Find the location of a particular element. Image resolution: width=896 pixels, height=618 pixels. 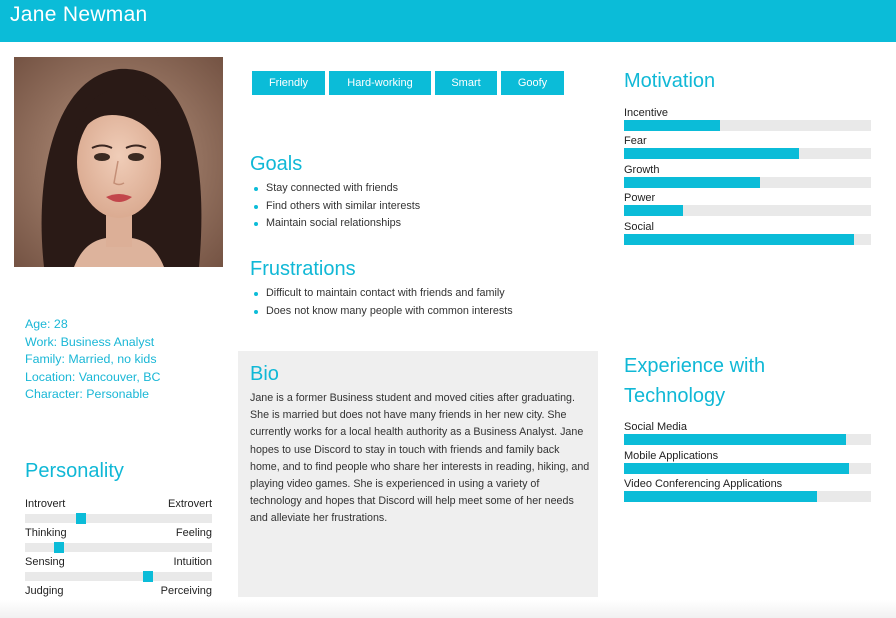

bar-label: Power is located at coordinates (640, 198).